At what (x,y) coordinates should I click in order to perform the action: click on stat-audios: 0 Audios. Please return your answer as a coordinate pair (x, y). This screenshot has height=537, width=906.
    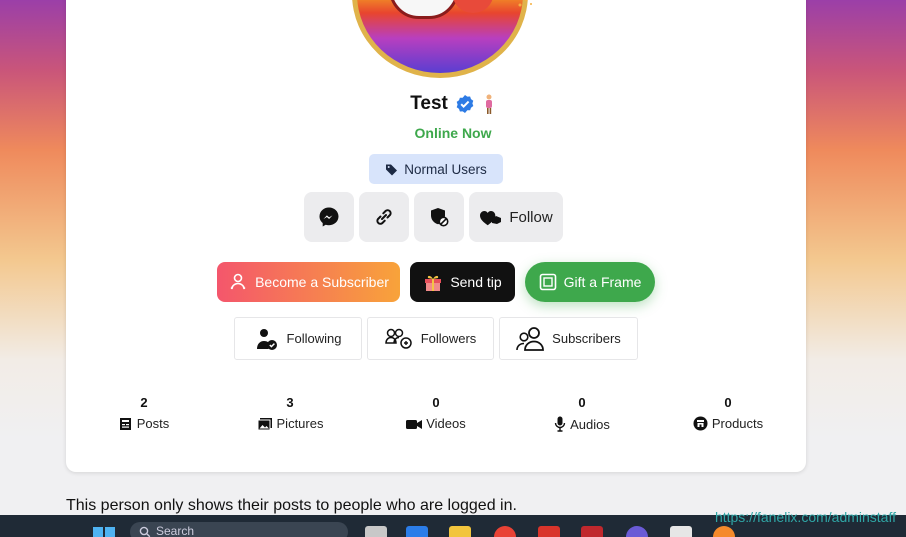
    Looking at the image, I should click on (582, 413).